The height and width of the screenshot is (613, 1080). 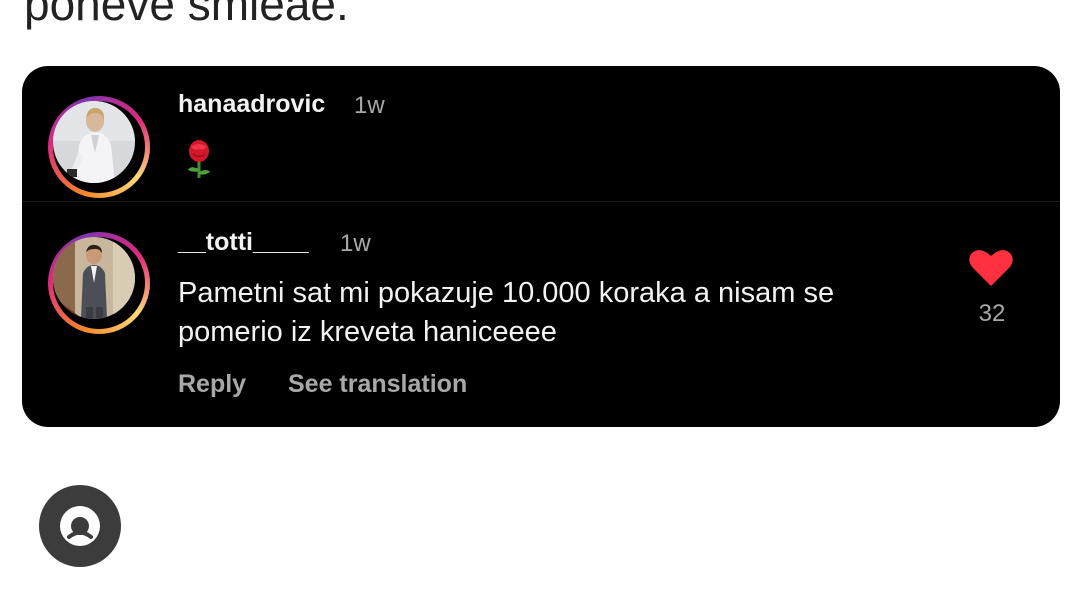 What do you see at coordinates (212, 384) in the screenshot?
I see `reply-button: Reply` at bounding box center [212, 384].